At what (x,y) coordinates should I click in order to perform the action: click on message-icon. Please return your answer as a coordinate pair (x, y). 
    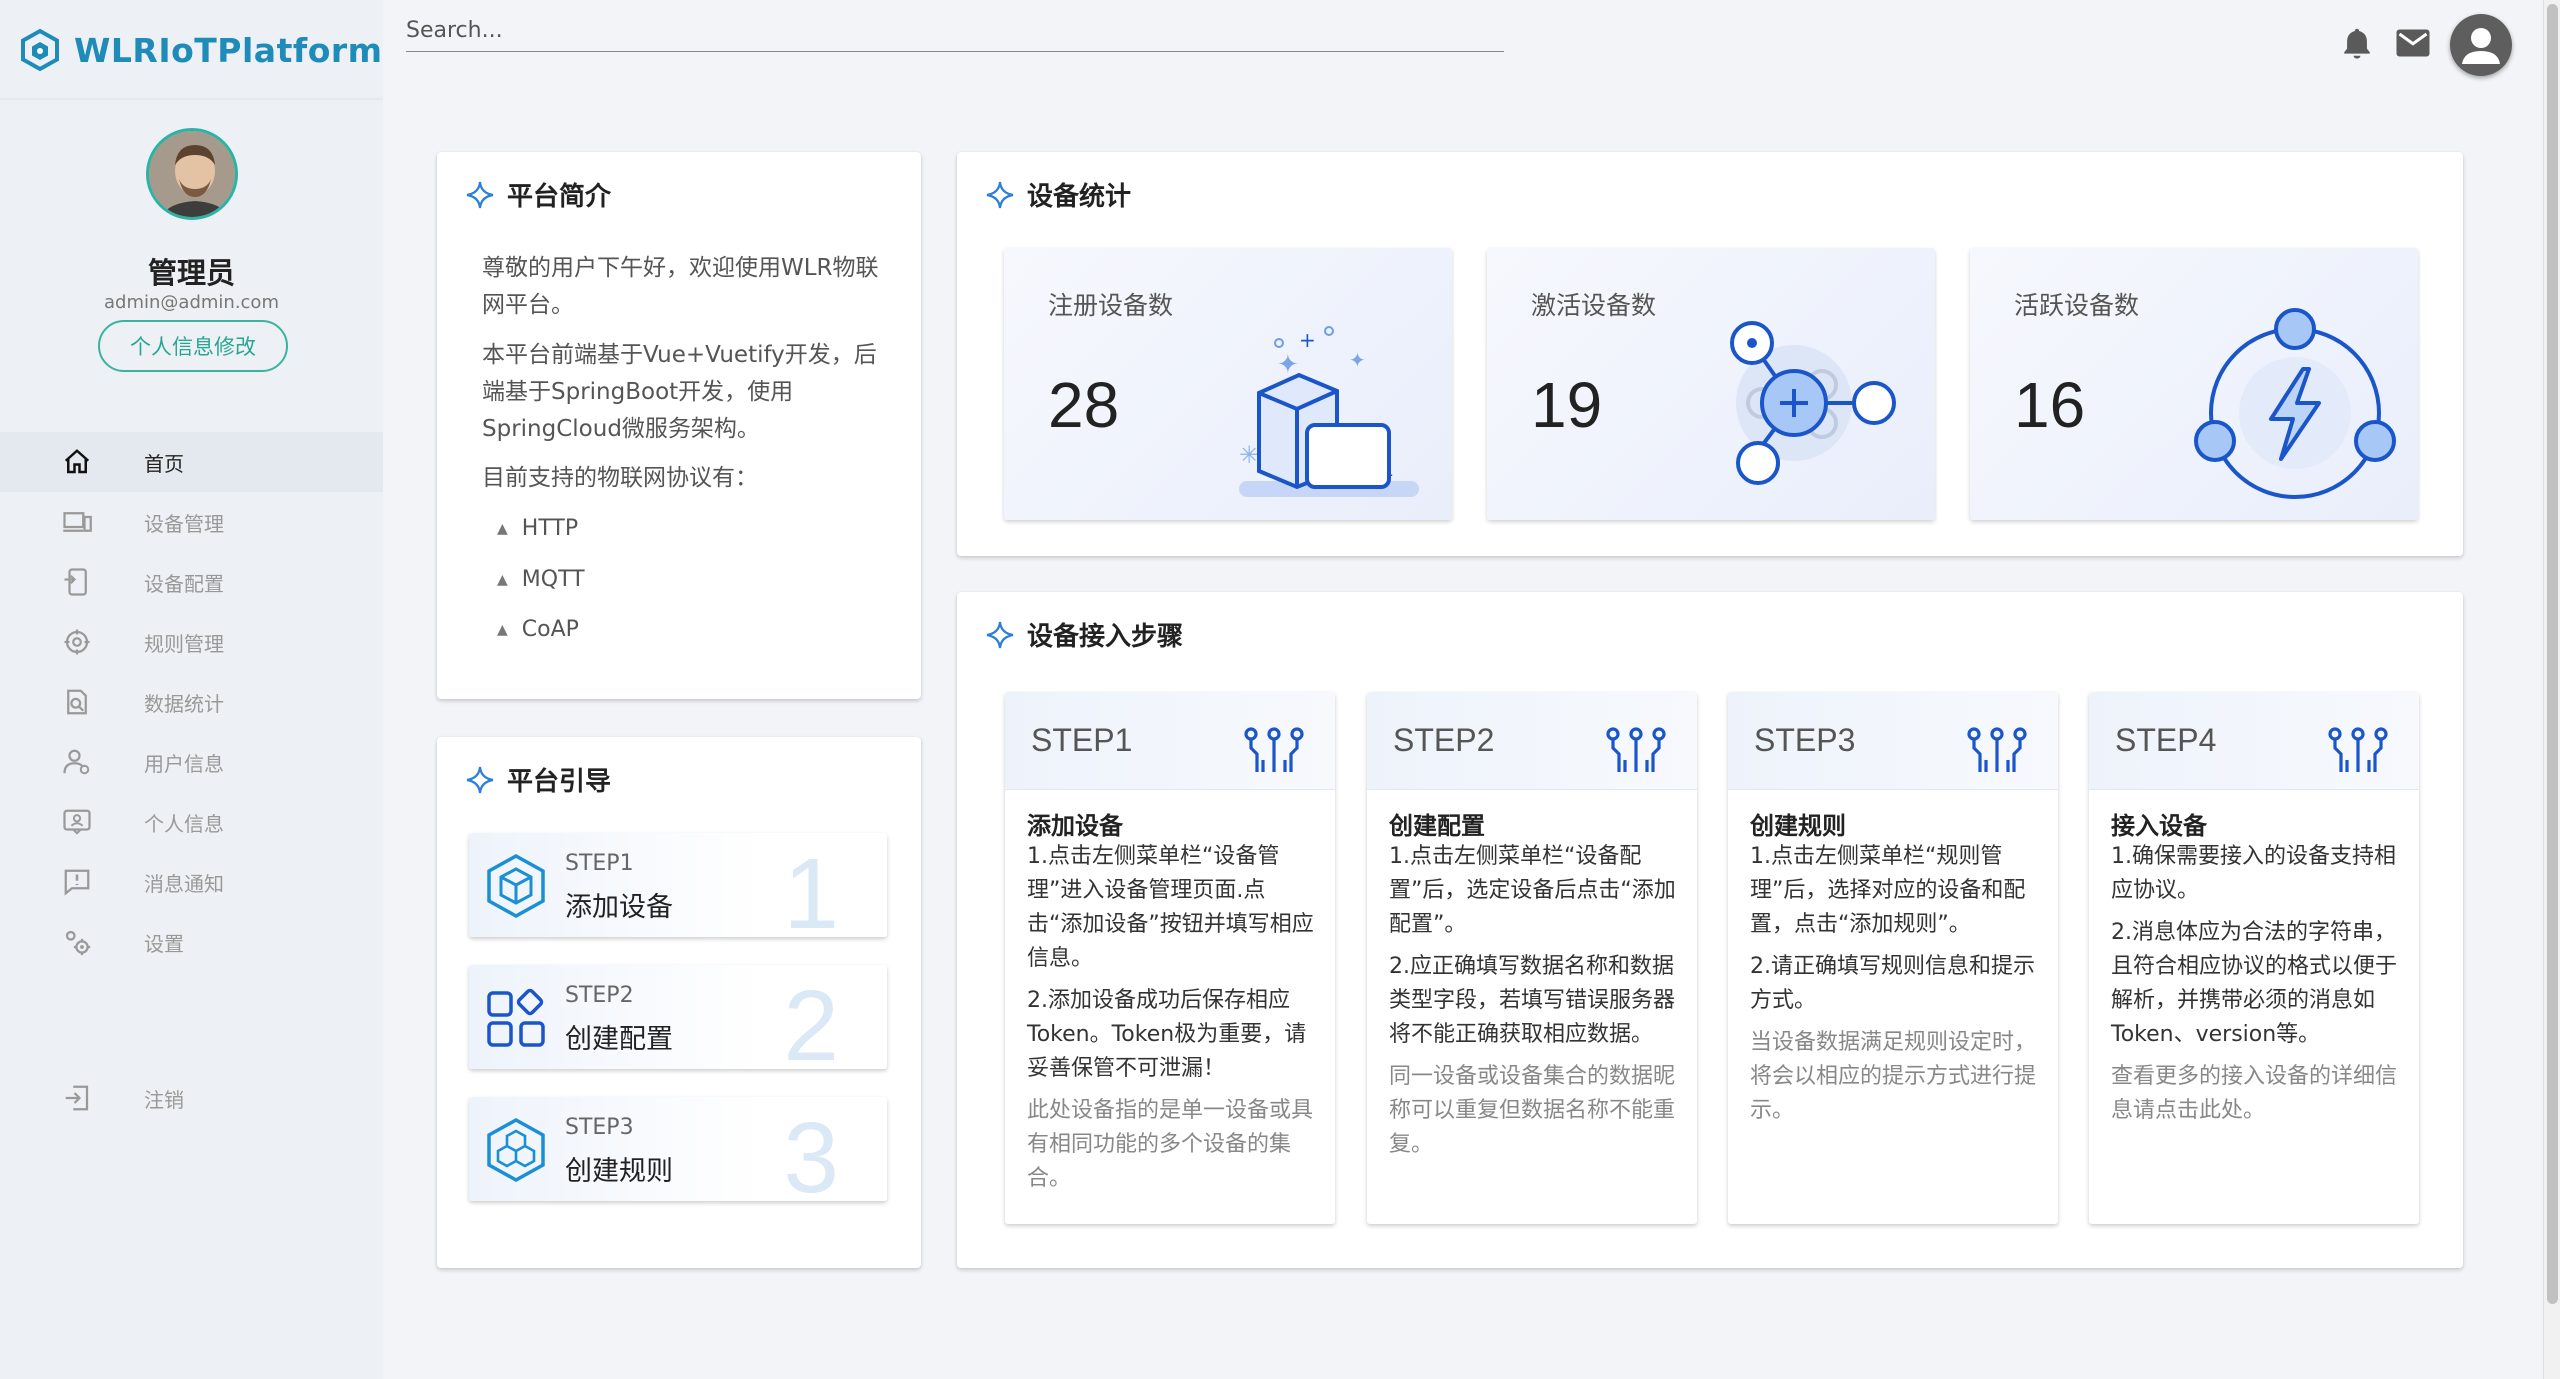
    Looking at the image, I should click on (77, 882).